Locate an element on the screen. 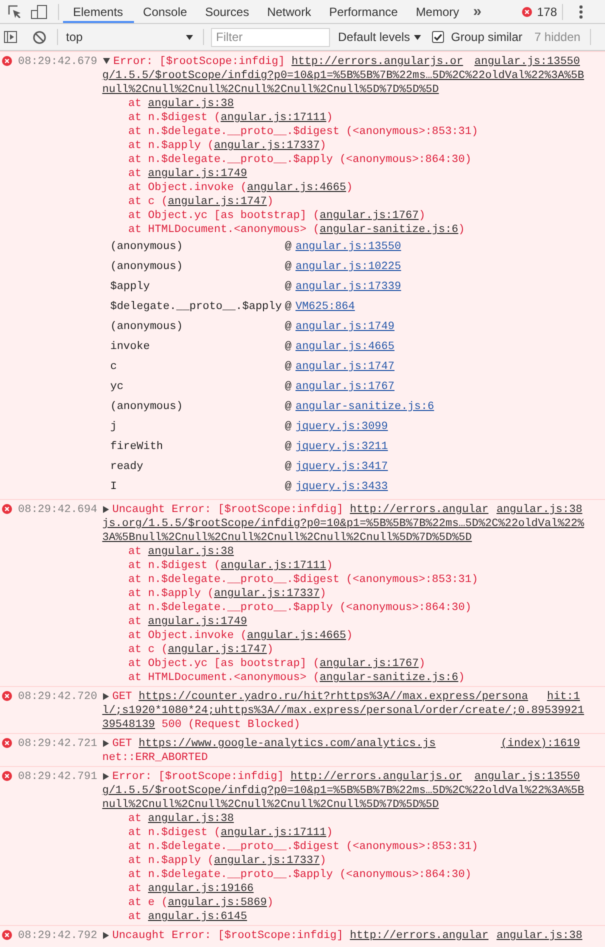 This screenshot has width=605, height=947. call-stack-link: angular-sanitize.js:6 is located at coordinates (364, 407).